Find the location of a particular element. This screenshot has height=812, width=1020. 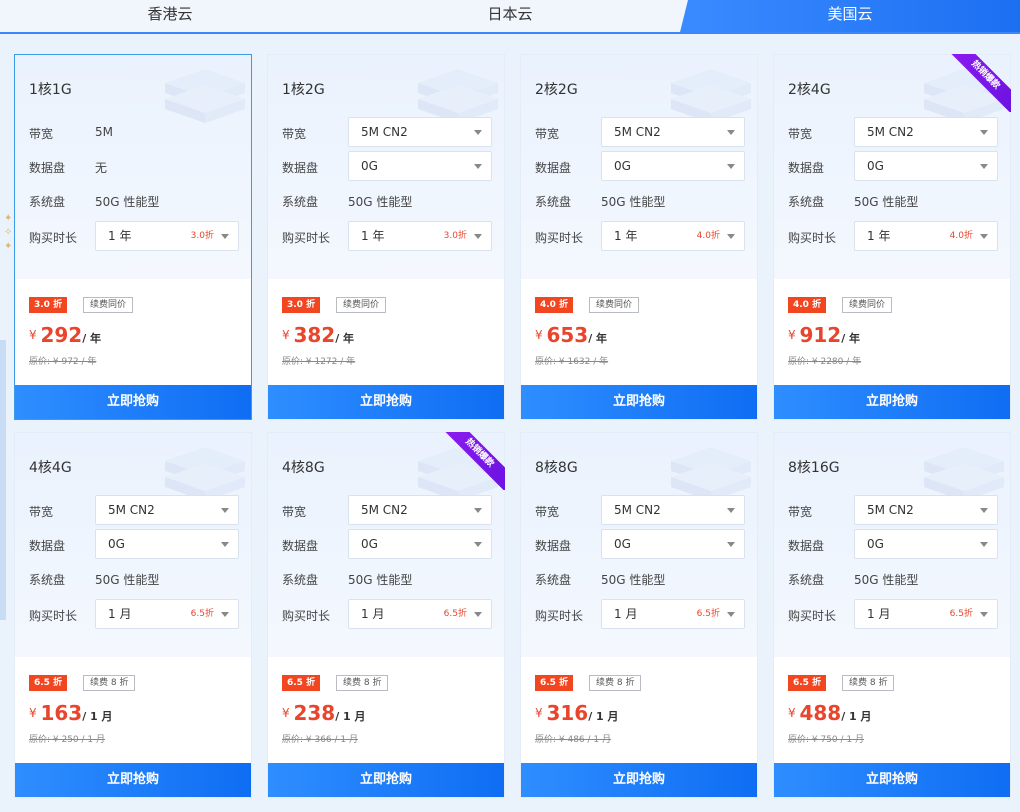

price-value: 163 is located at coordinates (61, 713).